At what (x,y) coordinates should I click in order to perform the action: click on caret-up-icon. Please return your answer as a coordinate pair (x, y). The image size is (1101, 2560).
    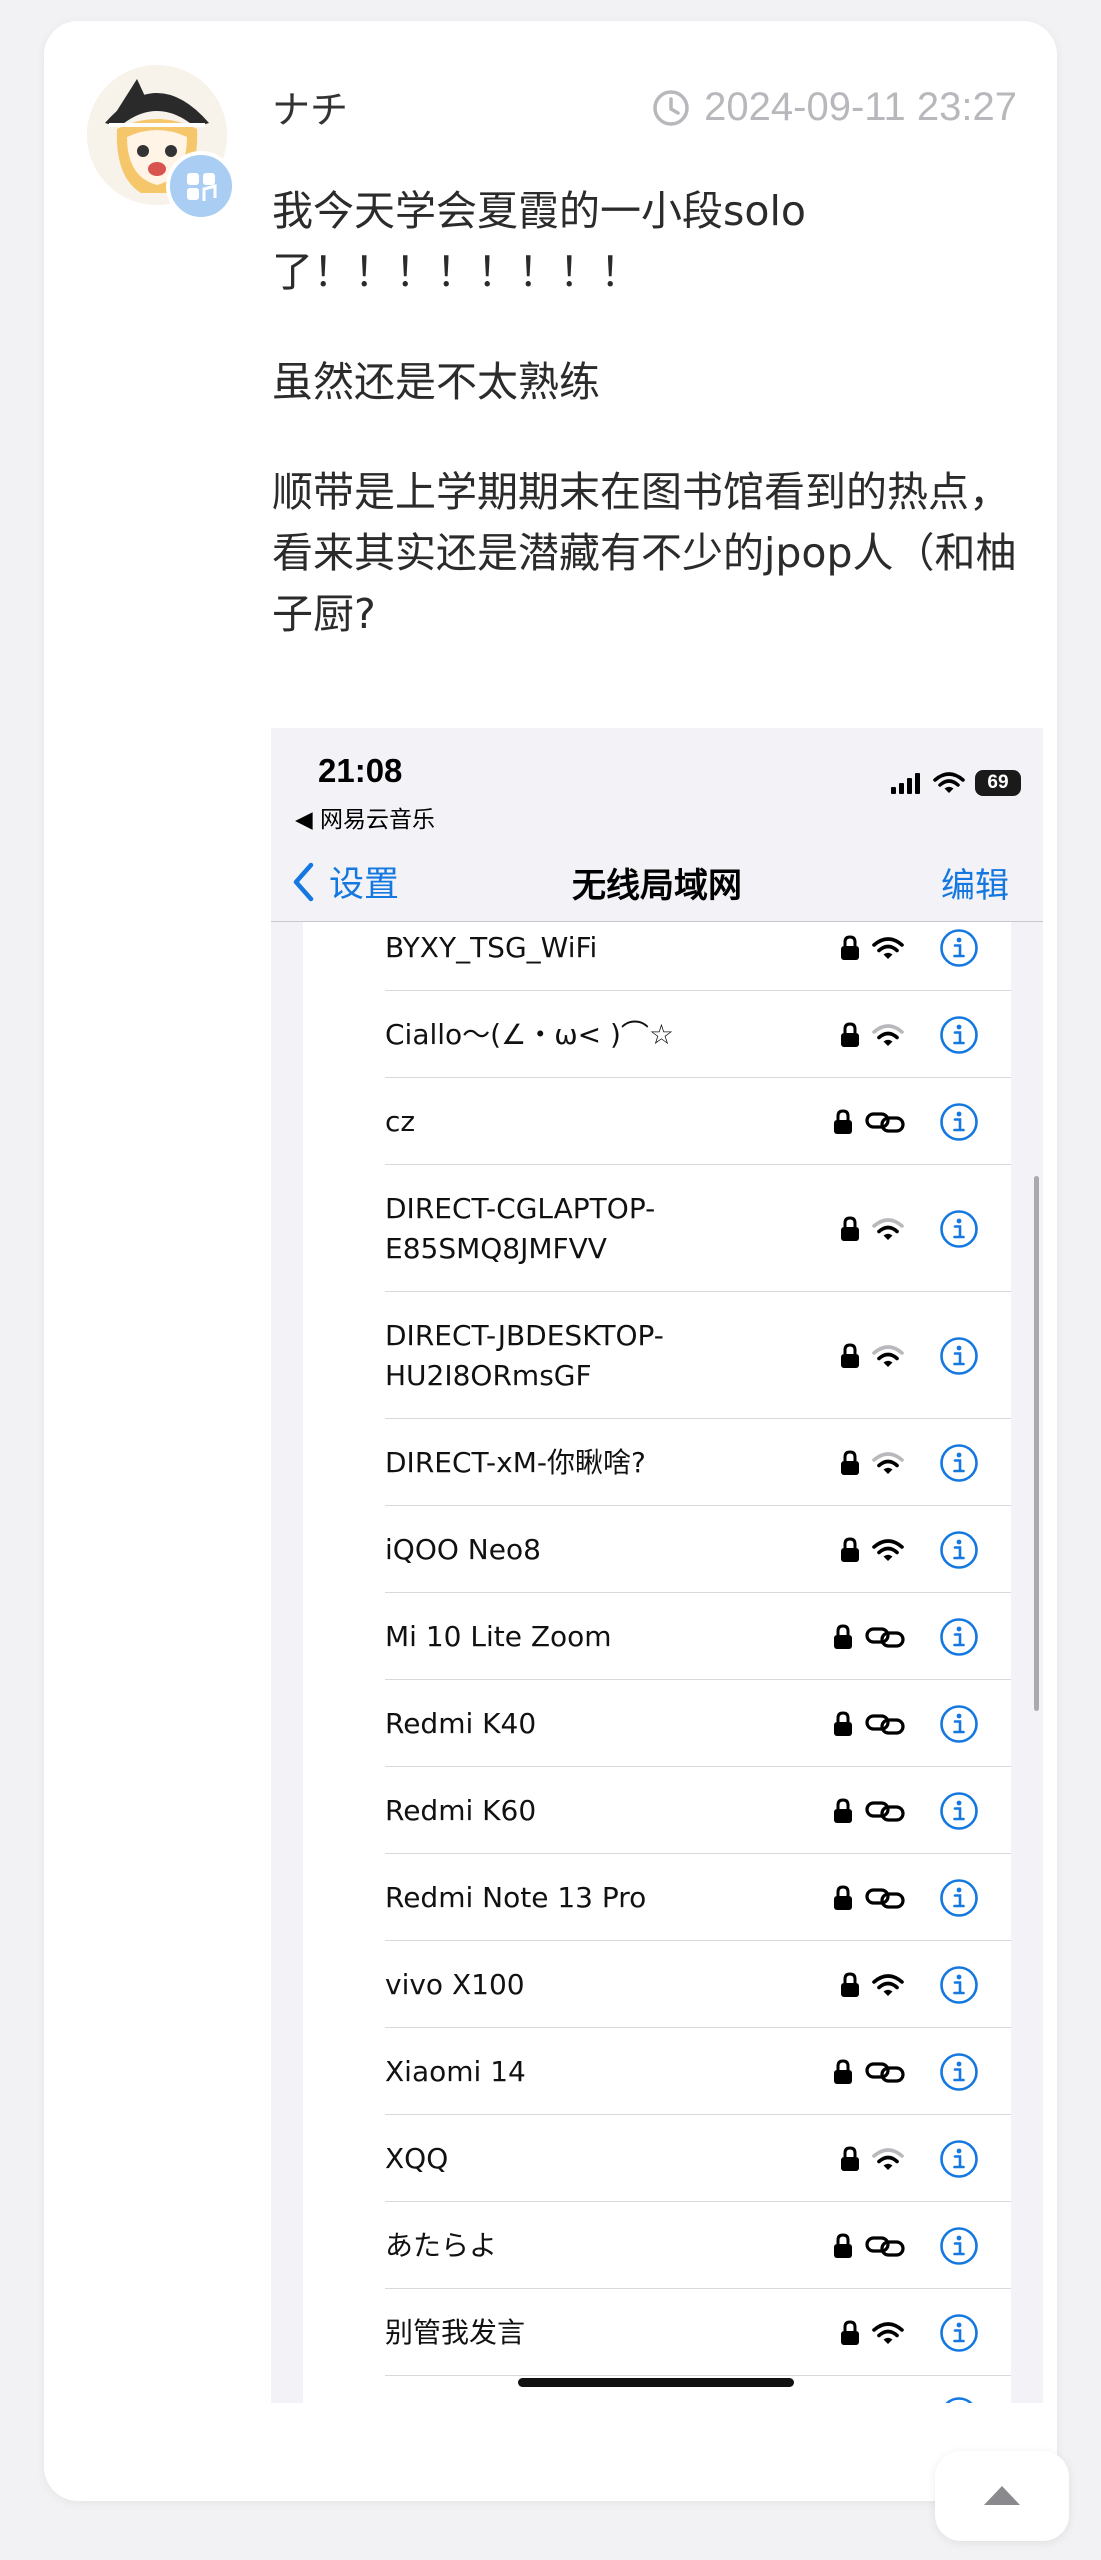
    Looking at the image, I should click on (1002, 2495).